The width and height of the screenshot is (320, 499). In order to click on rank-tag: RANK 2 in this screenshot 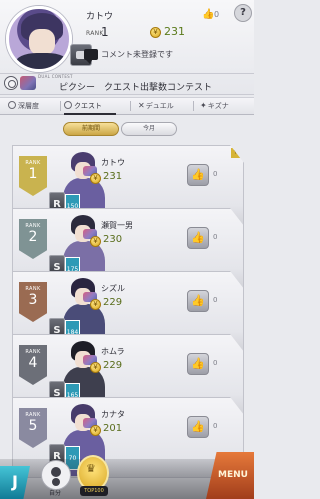, I will do `click(33, 239)`.